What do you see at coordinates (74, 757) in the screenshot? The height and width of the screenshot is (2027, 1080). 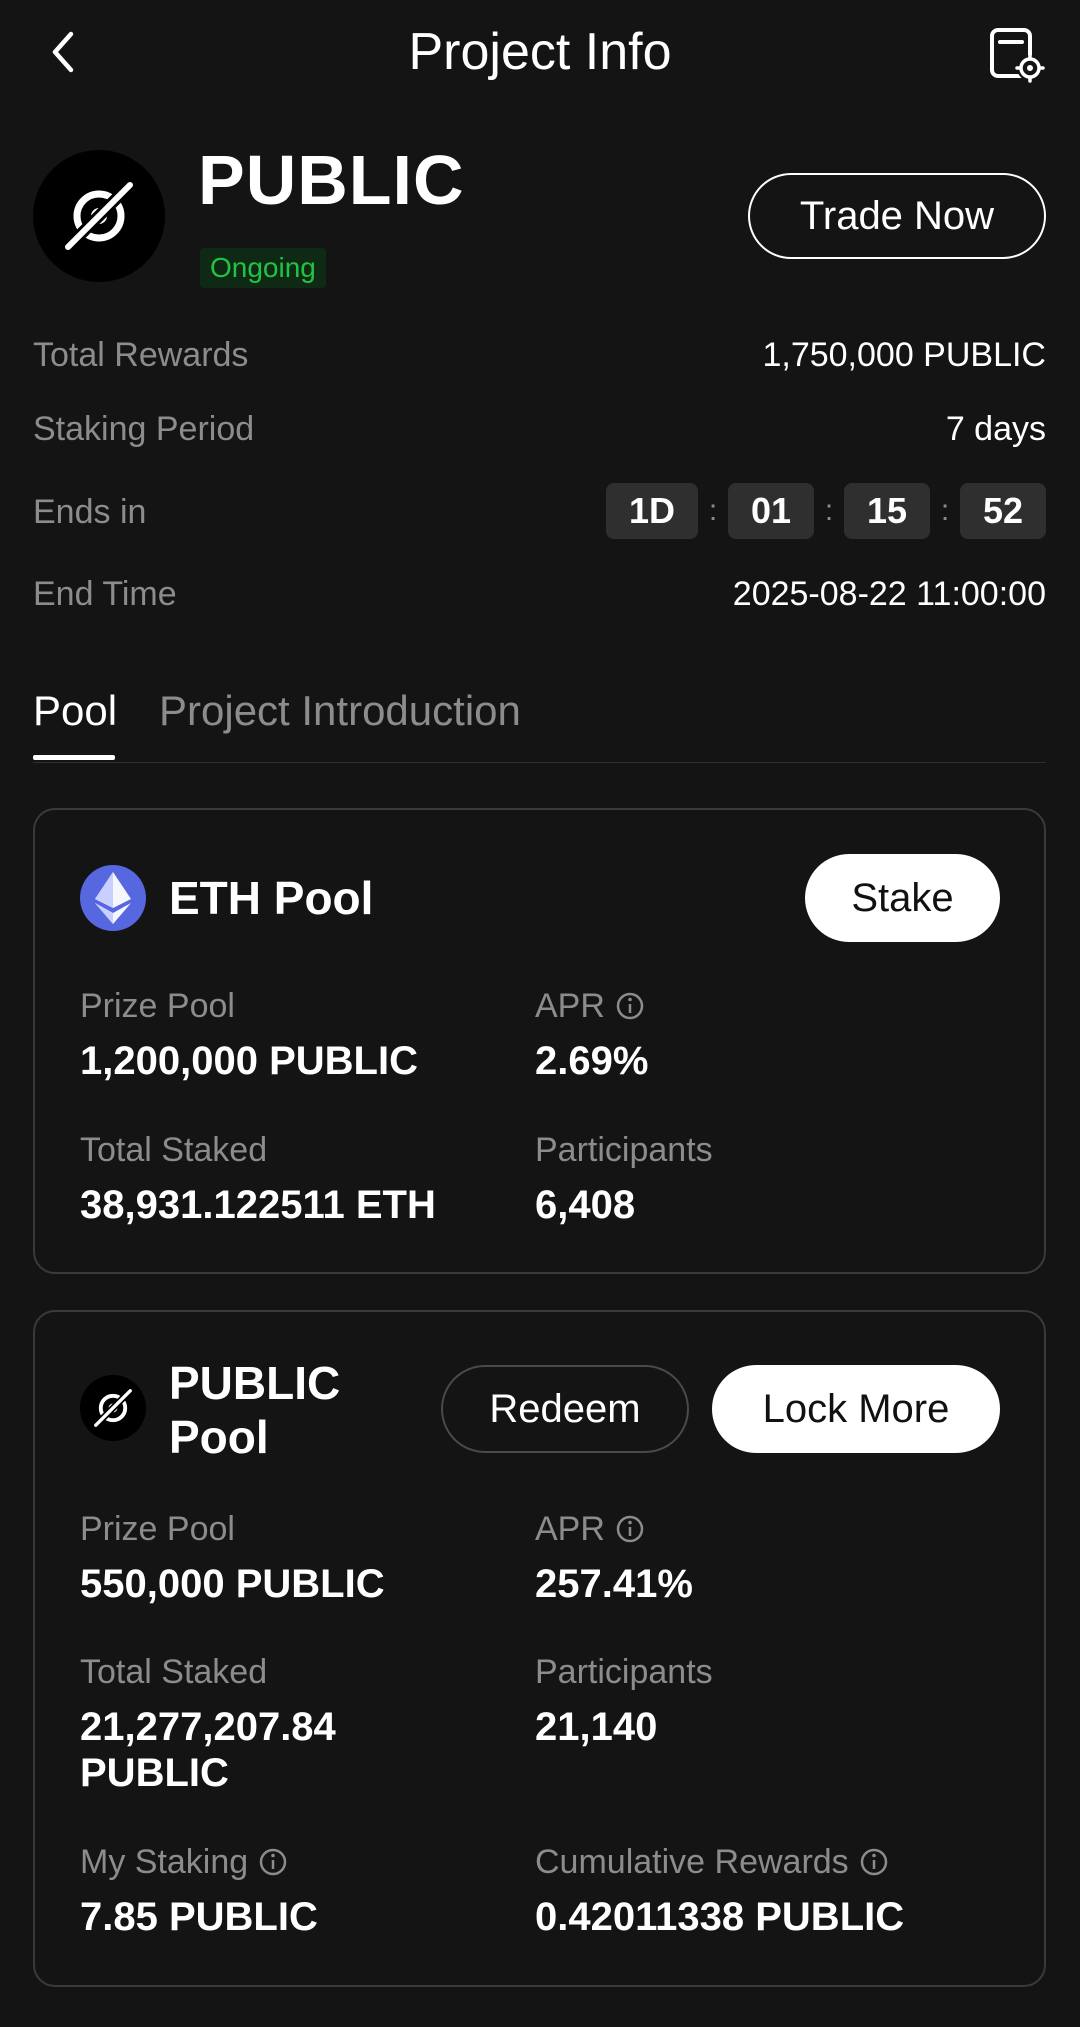 I see `active-tab-indicator` at bounding box center [74, 757].